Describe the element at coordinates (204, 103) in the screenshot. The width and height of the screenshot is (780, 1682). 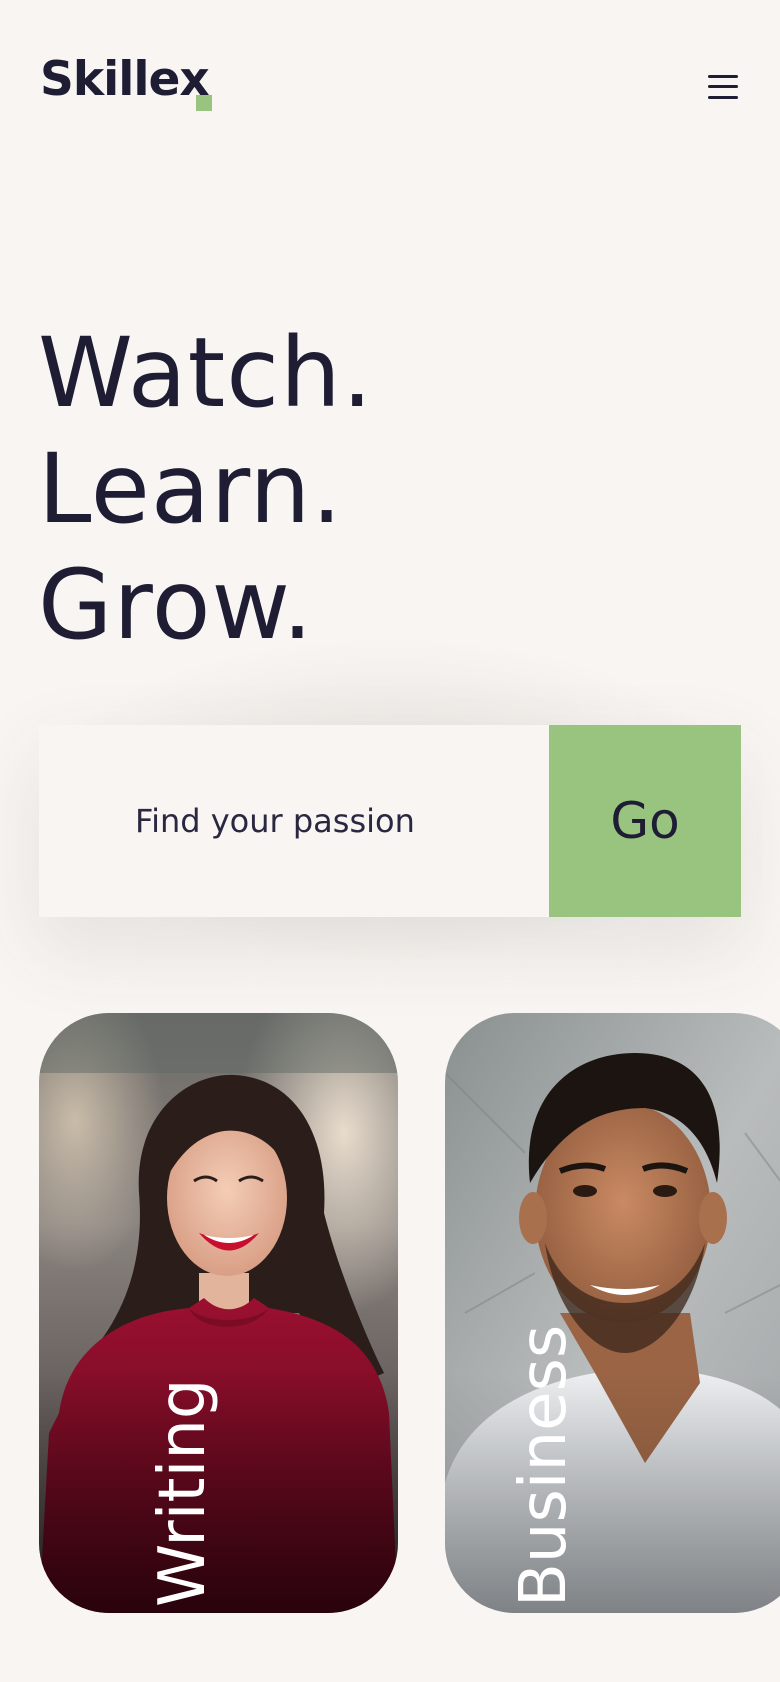
I see `logo-accent-square` at that location.